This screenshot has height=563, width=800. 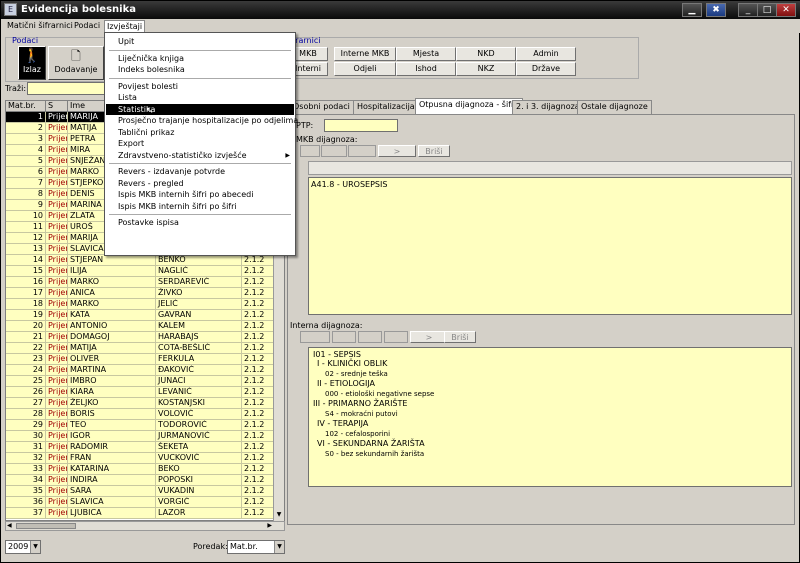 What do you see at coordinates (199, 293) in the screenshot?
I see `cell-prezime: ŽIVKO` at bounding box center [199, 293].